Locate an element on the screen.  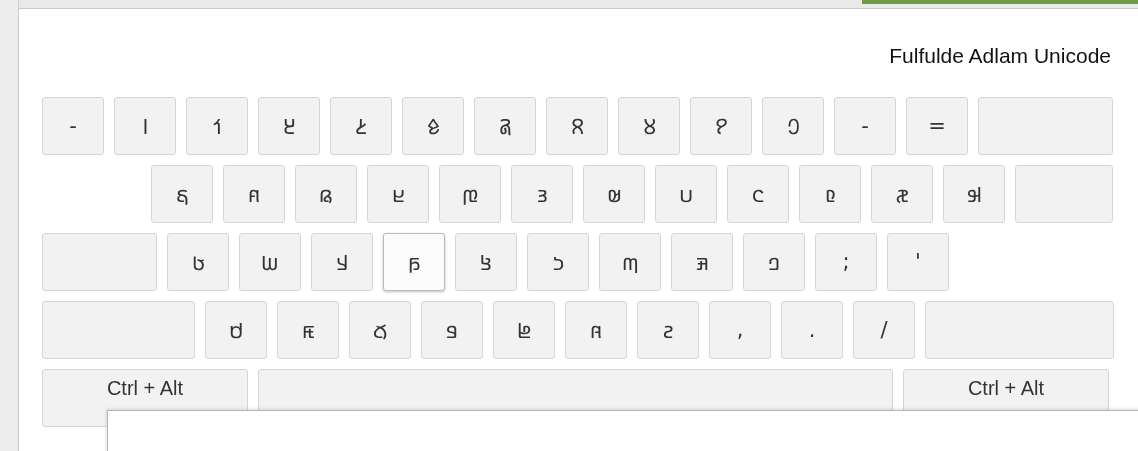
key: 𞤹 is located at coordinates (974, 194).